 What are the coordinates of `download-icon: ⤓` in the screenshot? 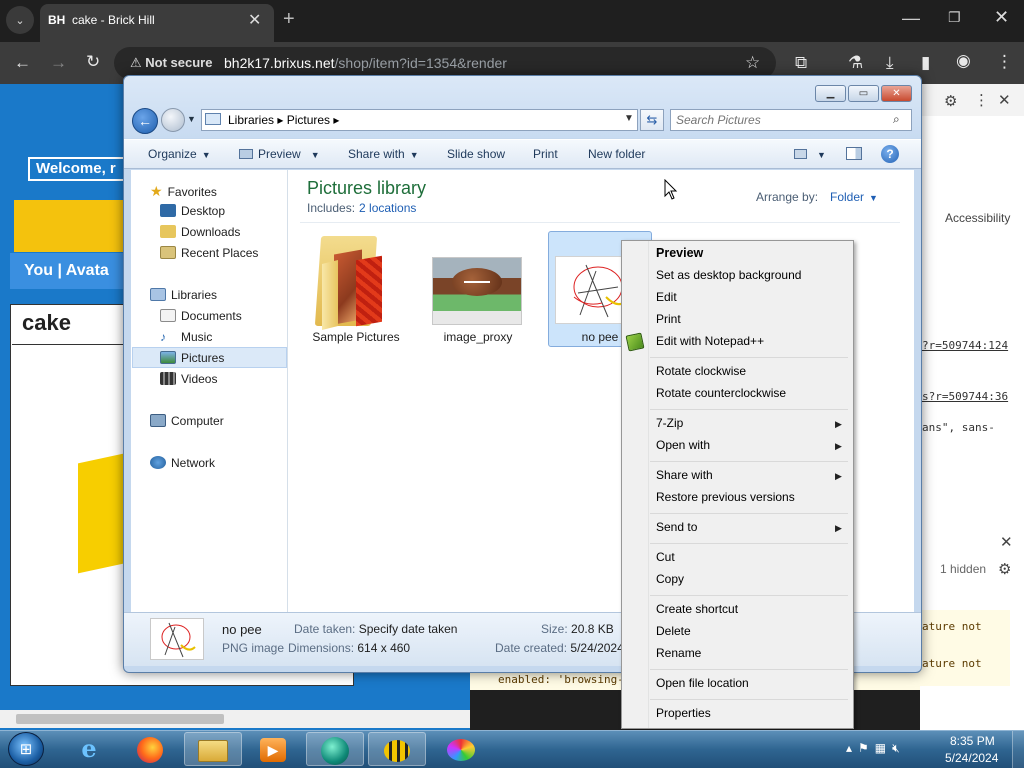 It's located at (890, 63).